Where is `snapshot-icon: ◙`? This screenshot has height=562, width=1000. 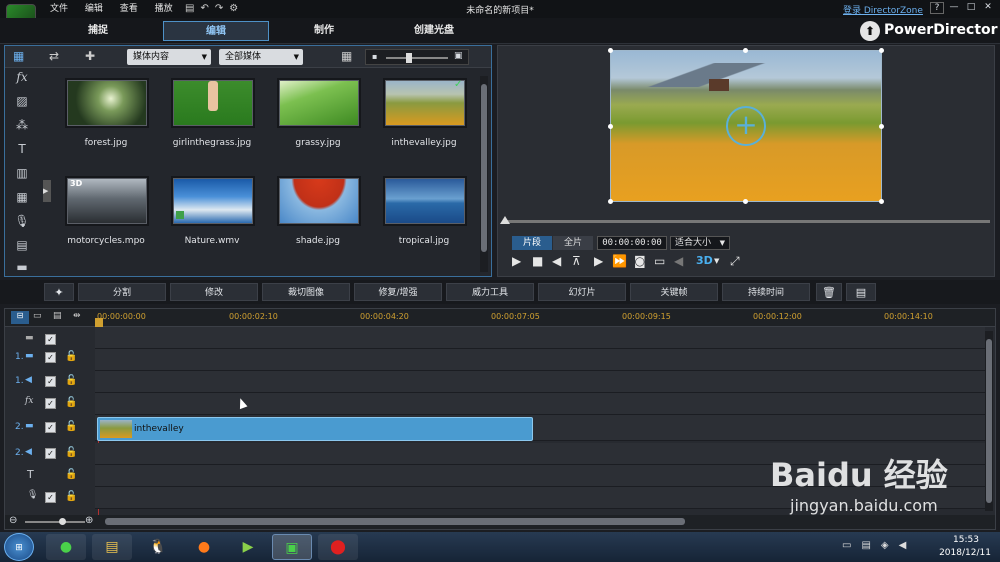
snapshot-icon: ◙ is located at coordinates (640, 261).